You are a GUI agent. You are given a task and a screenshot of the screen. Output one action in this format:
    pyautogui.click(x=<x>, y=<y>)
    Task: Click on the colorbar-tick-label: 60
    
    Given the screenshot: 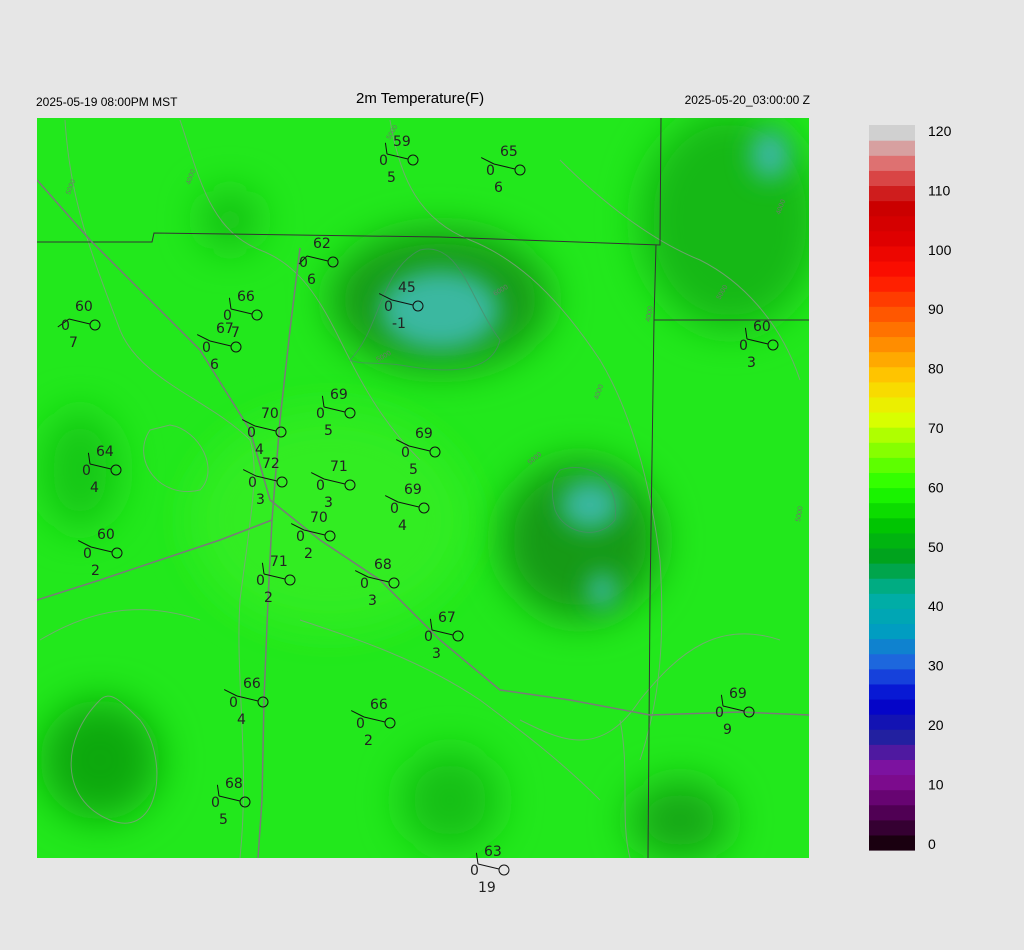 What is the action you would take?
    pyautogui.click(x=936, y=487)
    